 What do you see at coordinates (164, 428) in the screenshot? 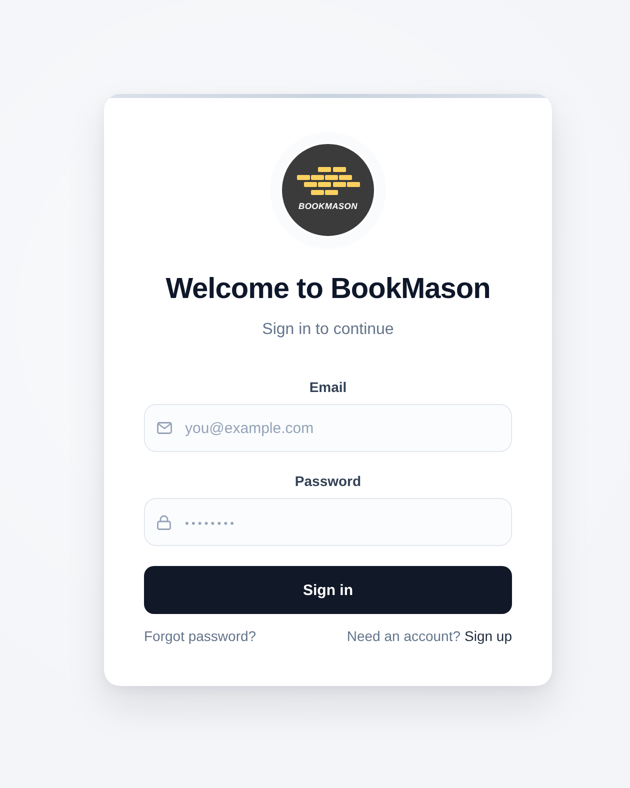
I see `envelope-icon` at bounding box center [164, 428].